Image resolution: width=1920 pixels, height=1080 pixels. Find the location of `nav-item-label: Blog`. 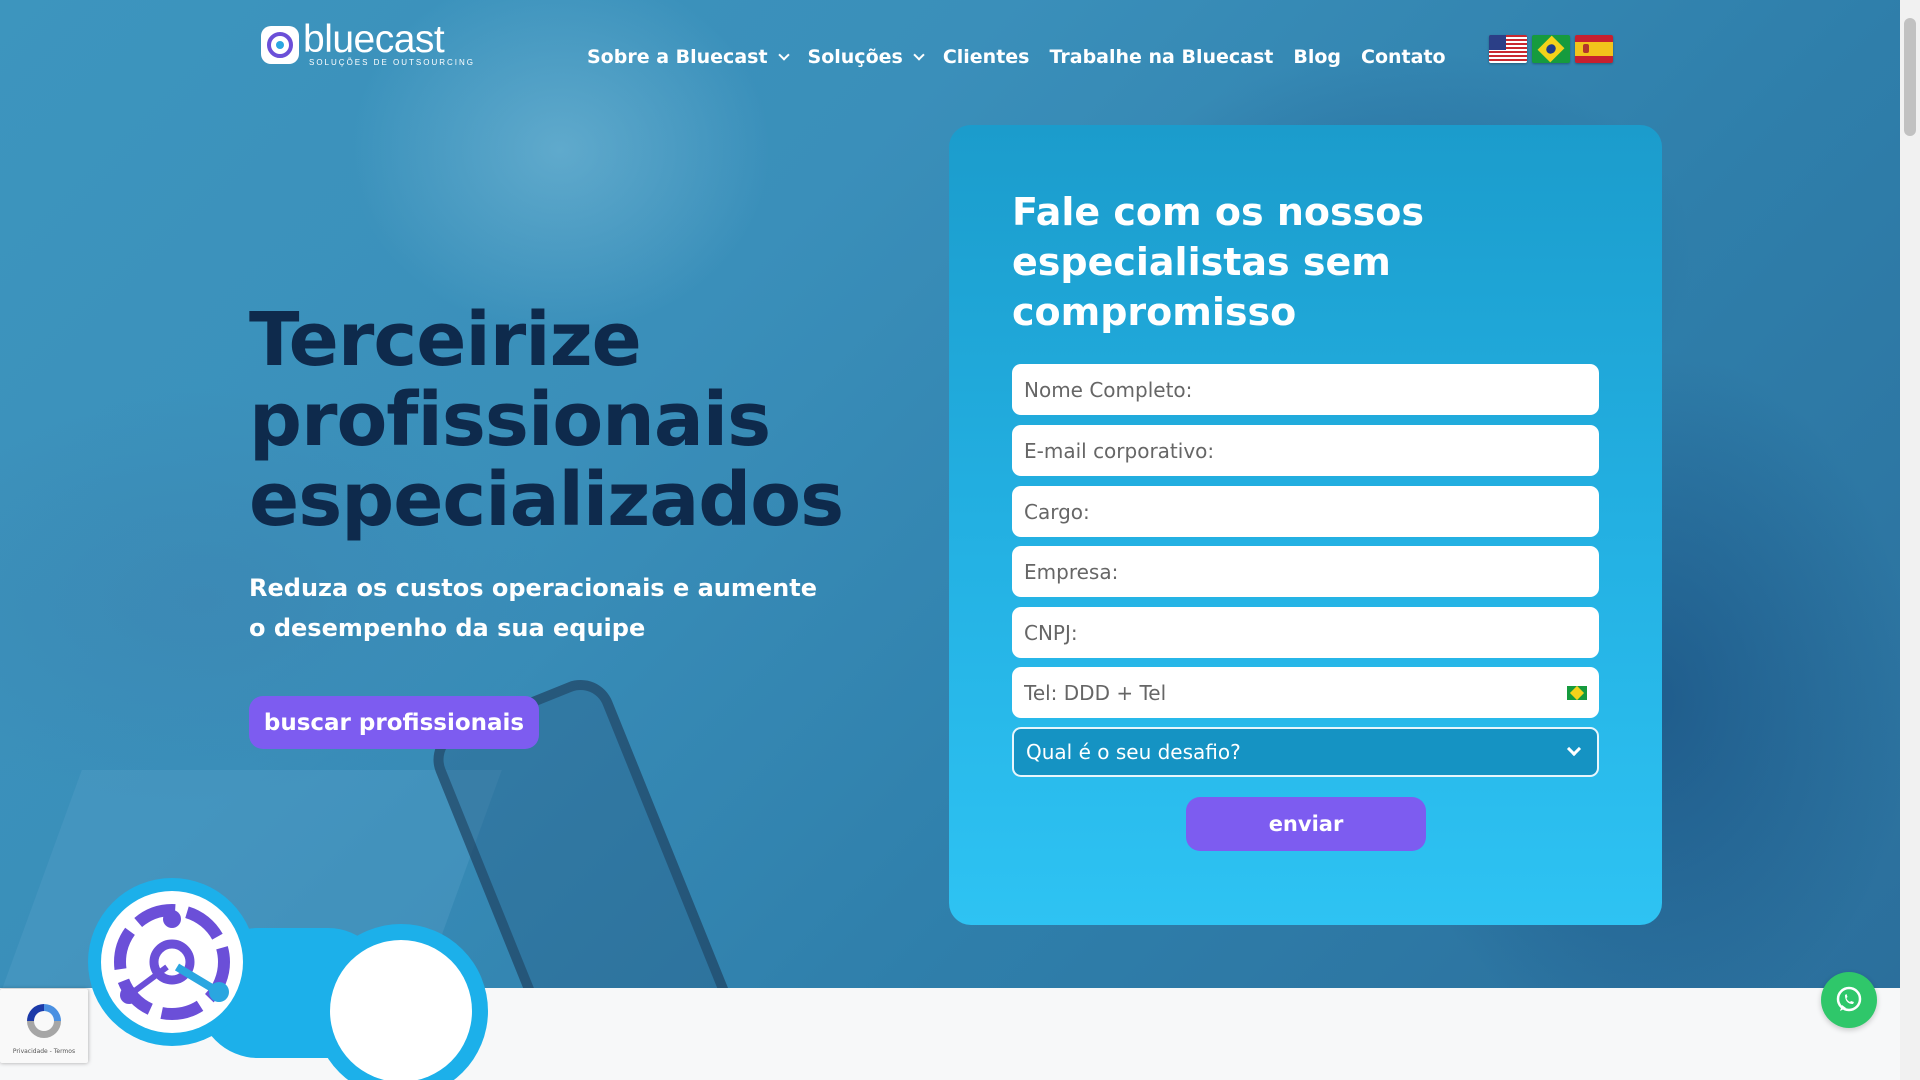

nav-item-label: Blog is located at coordinates (1317, 57).